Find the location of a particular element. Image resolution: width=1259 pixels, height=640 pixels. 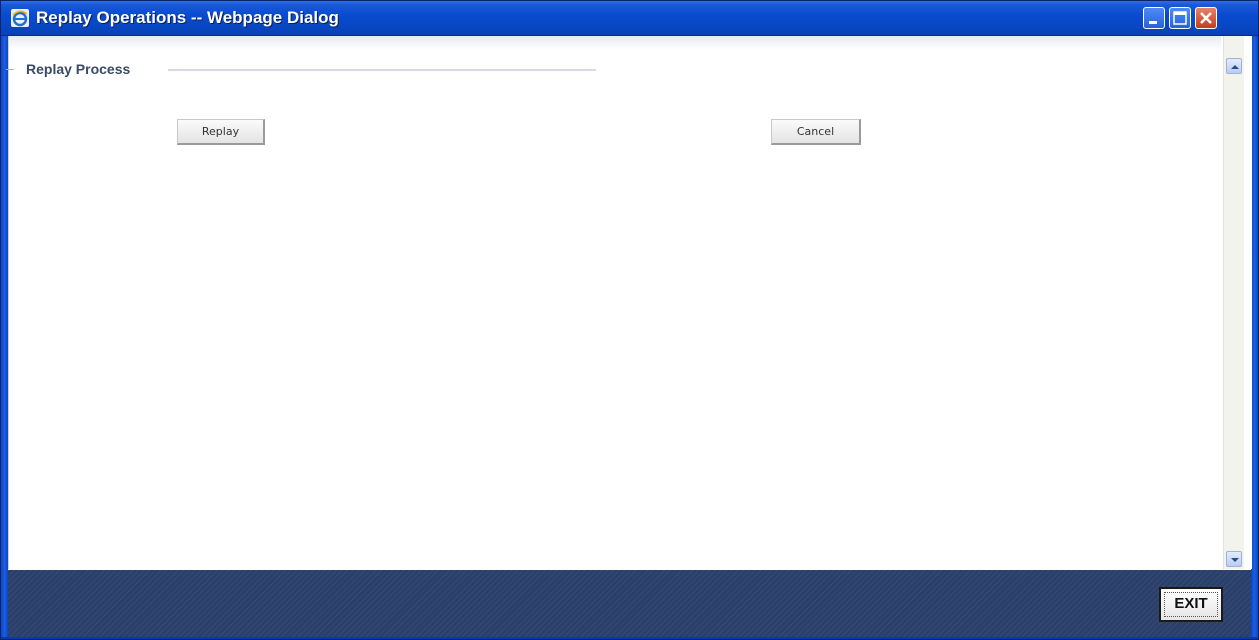

window-border-bottom is located at coordinates (629, 638).